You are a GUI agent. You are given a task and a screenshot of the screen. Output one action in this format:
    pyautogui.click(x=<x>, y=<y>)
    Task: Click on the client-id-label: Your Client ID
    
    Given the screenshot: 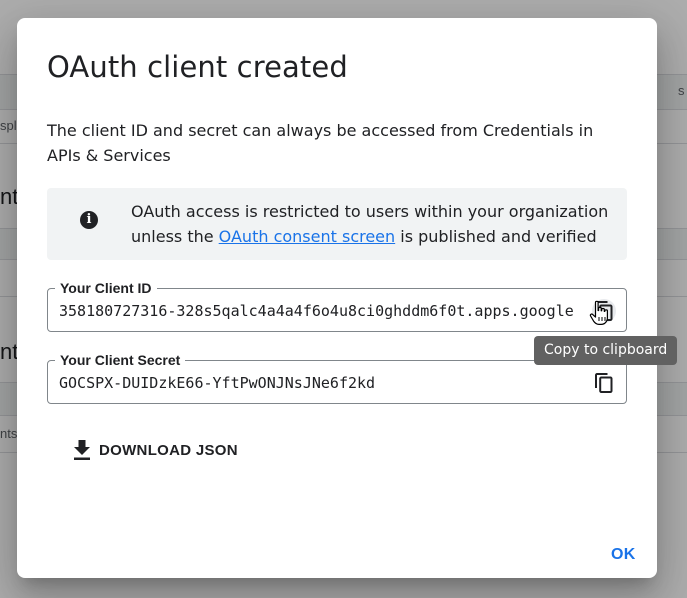 What is the action you would take?
    pyautogui.click(x=106, y=288)
    